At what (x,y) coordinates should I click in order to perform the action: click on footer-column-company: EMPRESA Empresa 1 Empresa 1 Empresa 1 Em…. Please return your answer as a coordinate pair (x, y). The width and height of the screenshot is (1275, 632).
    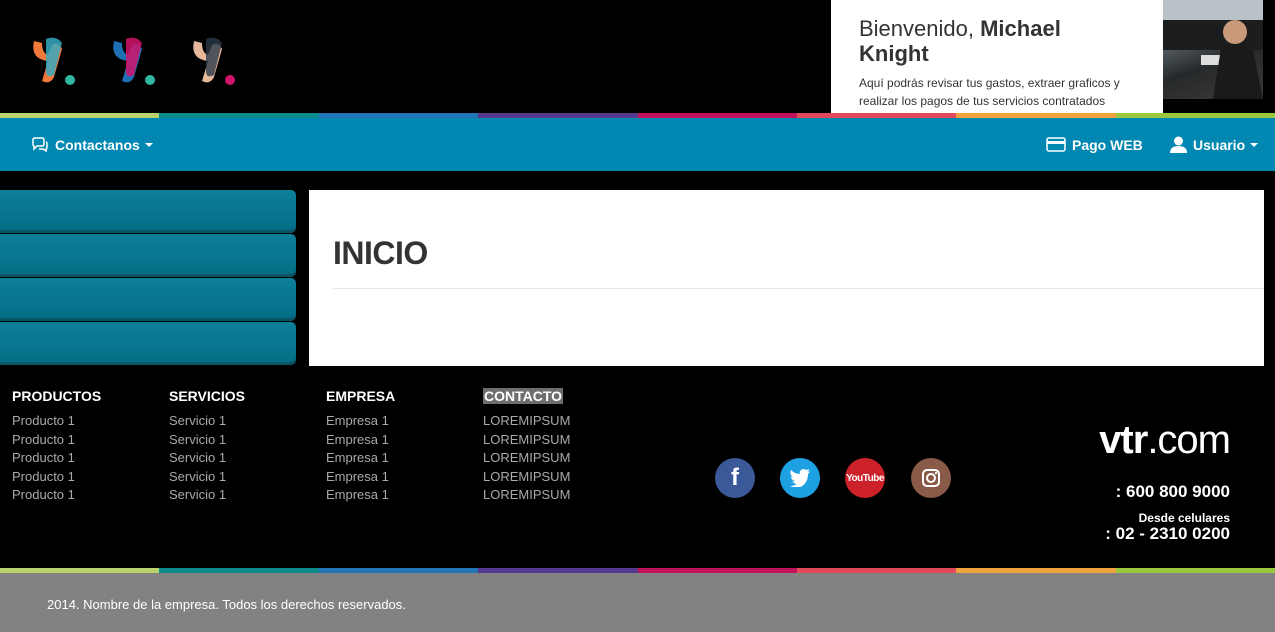
    Looking at the image, I should click on (404, 446).